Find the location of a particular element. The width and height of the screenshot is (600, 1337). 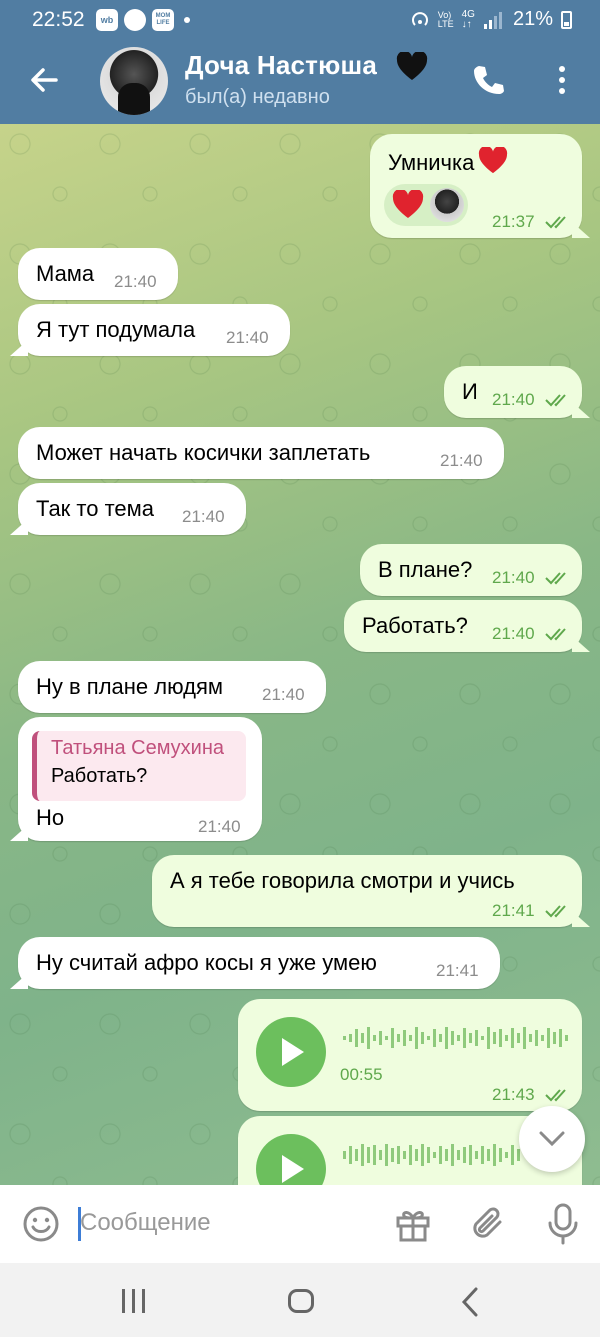

back-icon is located at coordinates (470, 1302).